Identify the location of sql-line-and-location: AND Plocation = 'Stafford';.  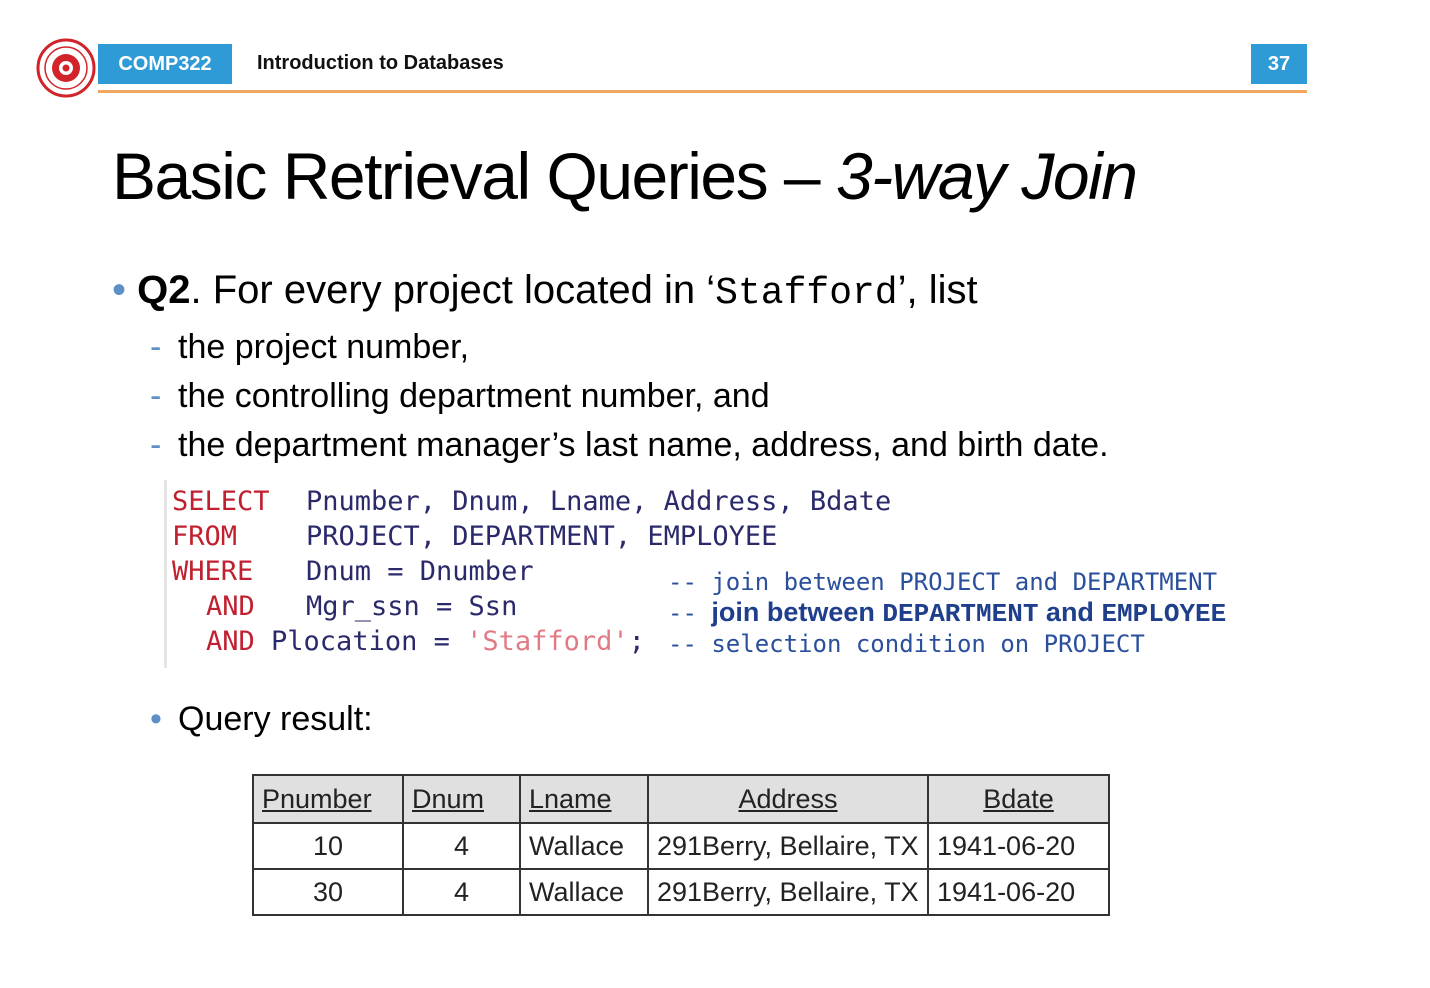
(425, 641).